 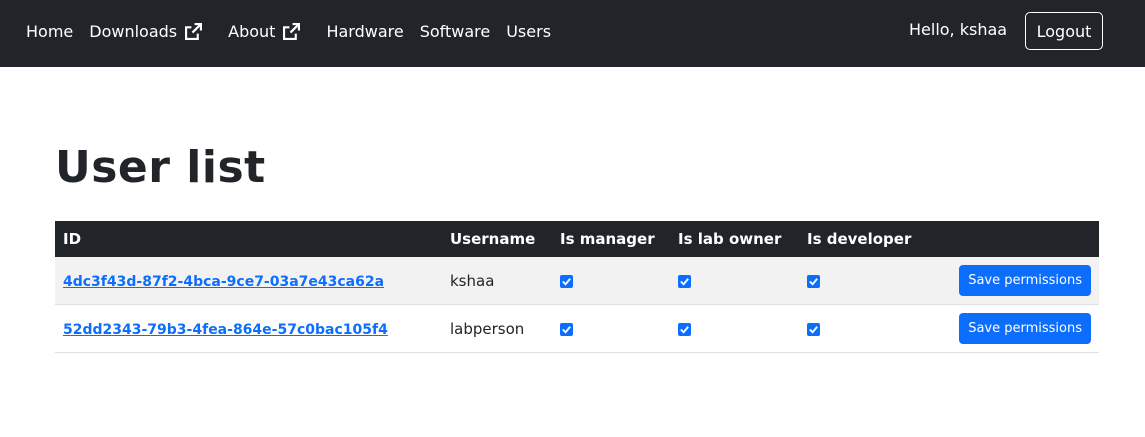 I want to click on nav-link-about: About, so click(x=269, y=31).